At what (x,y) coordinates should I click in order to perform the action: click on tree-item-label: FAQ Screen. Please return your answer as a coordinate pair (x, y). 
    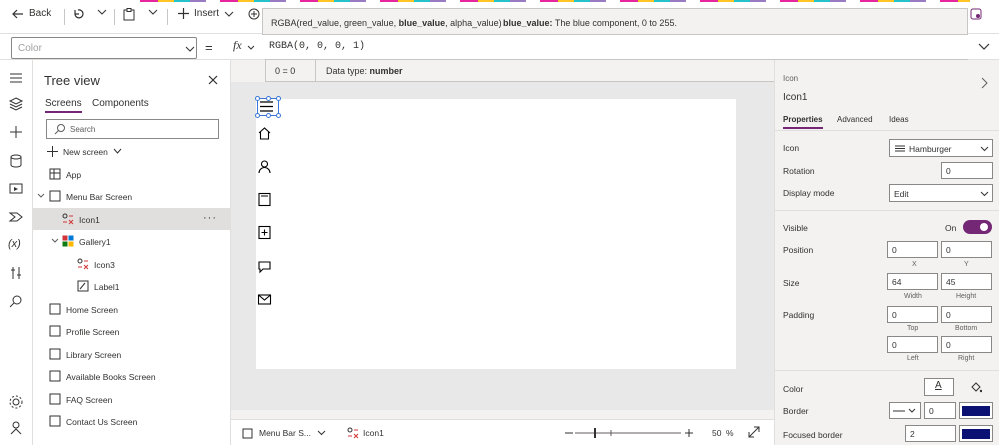
    Looking at the image, I should click on (89, 400).